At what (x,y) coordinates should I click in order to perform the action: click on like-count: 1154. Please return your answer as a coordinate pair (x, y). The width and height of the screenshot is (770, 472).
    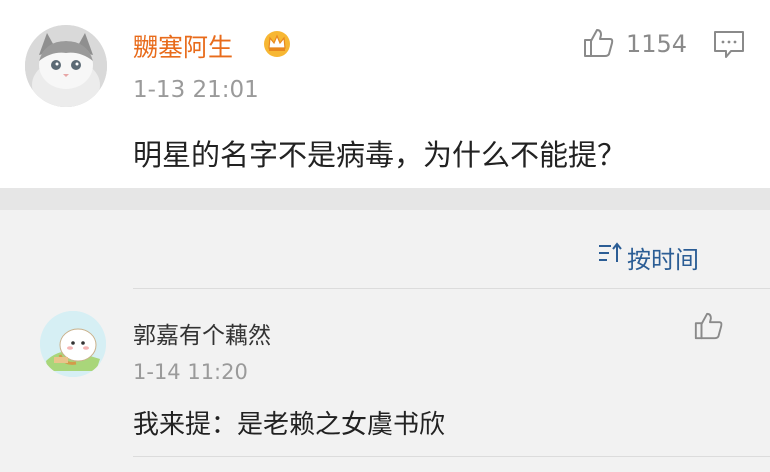
    Looking at the image, I should click on (657, 44).